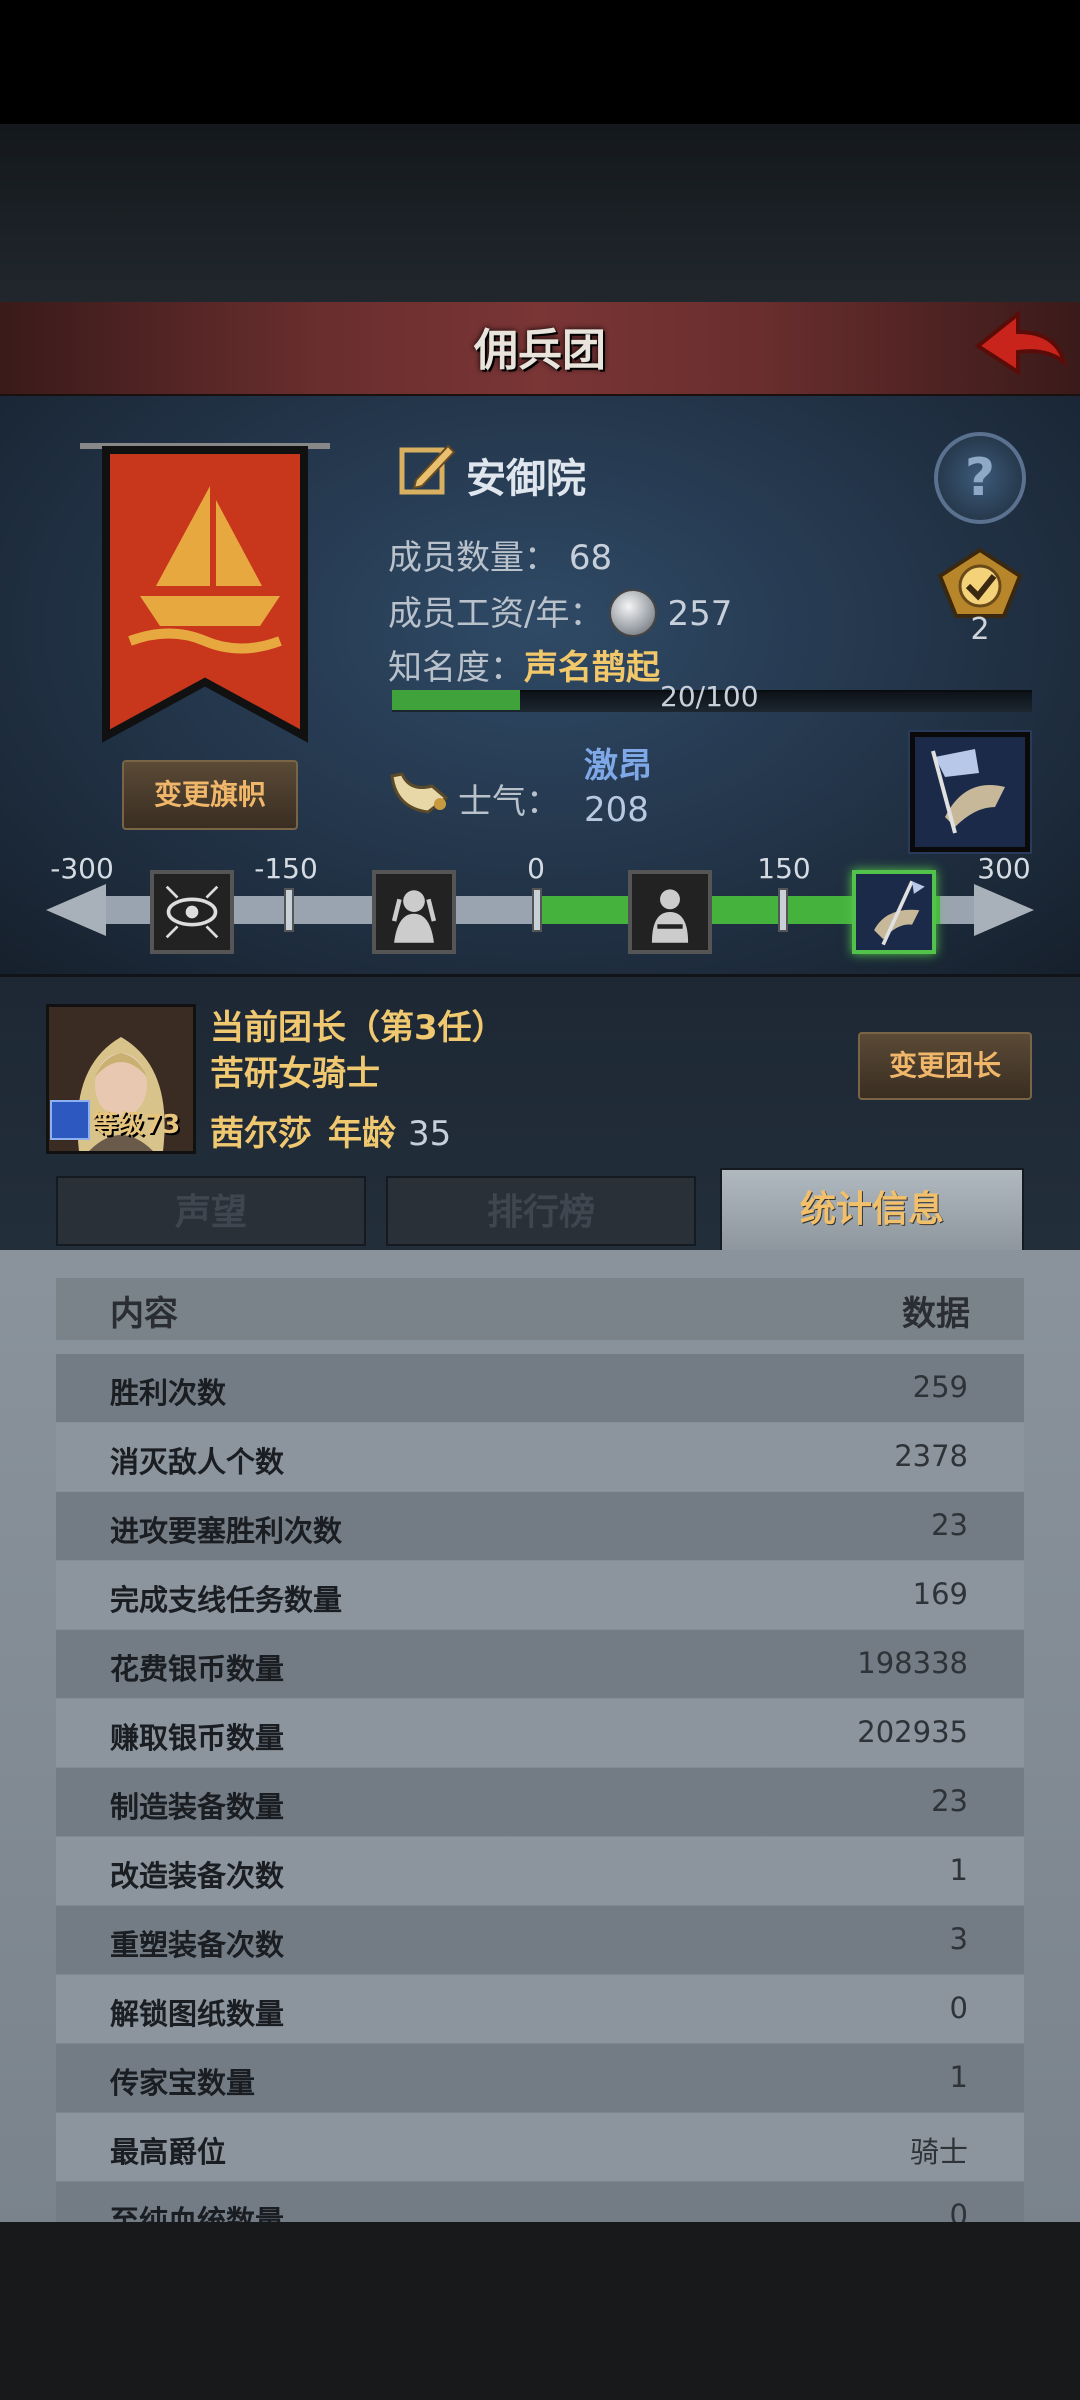  Describe the element at coordinates (419, 793) in the screenshot. I see `horn-icon` at that location.